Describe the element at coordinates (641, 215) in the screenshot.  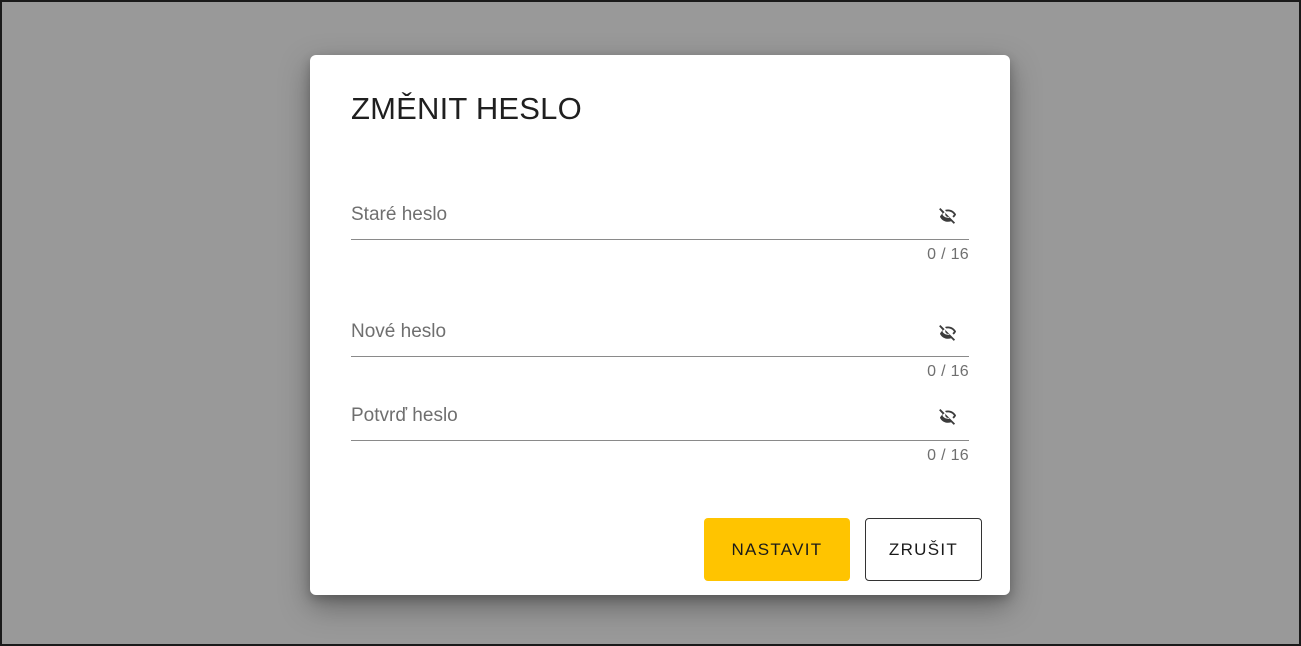
I see `old-password-input` at that location.